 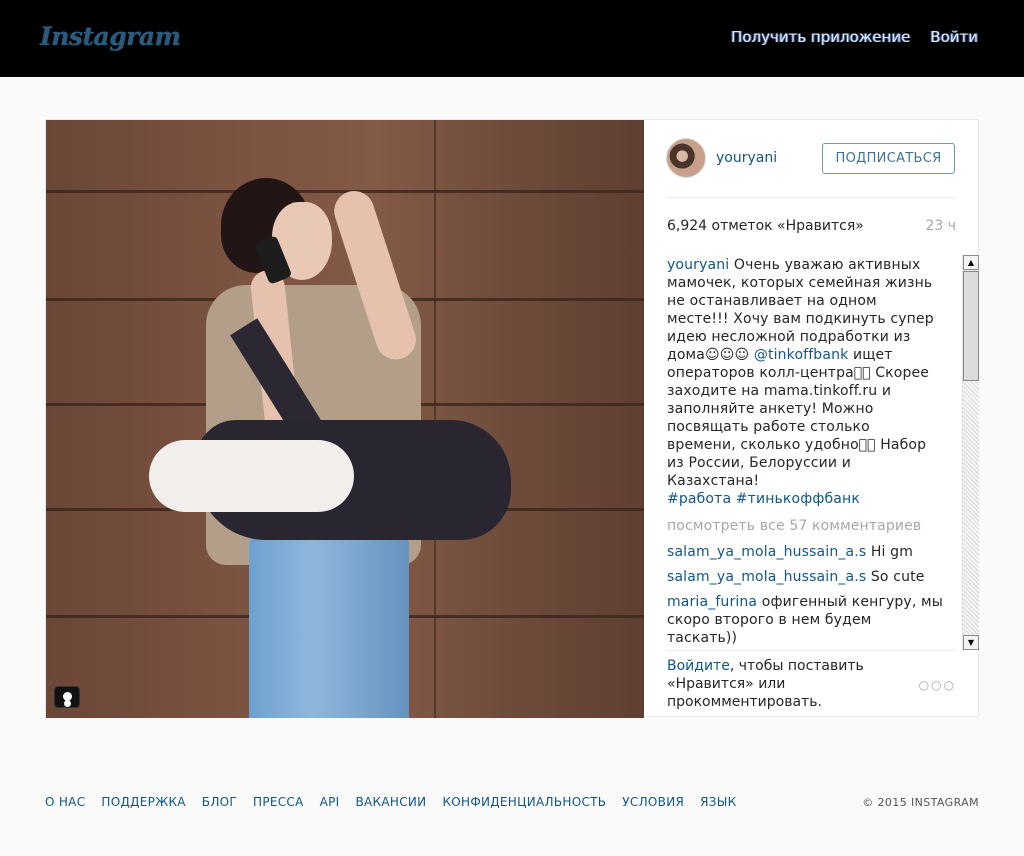 I want to click on top-navbar: Instagram Получить приложение Войти, so click(x=512, y=38).